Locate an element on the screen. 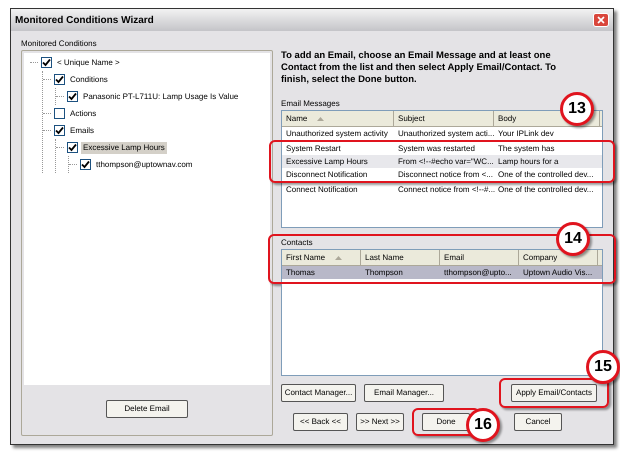 The width and height of the screenshot is (620, 453). column-header: Email is located at coordinates (479, 257).